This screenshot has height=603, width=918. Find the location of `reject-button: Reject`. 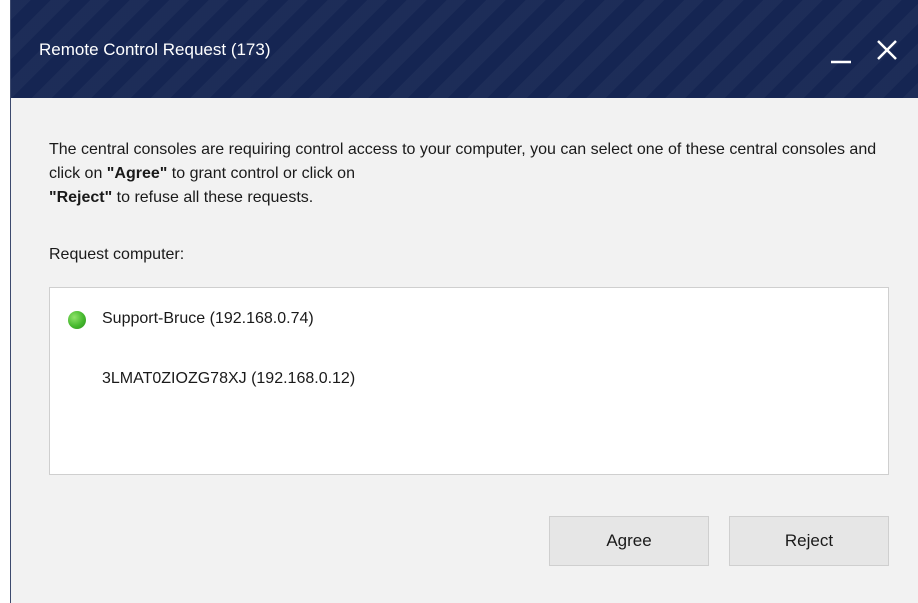

reject-button: Reject is located at coordinates (809, 541).